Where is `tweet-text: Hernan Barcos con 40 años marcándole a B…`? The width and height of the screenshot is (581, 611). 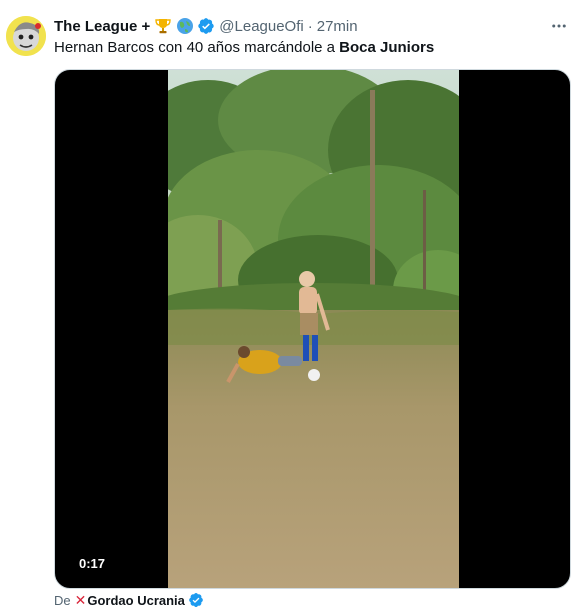
tweet-text: Hernan Barcos con 40 años marcándole a B… is located at coordinates (244, 48).